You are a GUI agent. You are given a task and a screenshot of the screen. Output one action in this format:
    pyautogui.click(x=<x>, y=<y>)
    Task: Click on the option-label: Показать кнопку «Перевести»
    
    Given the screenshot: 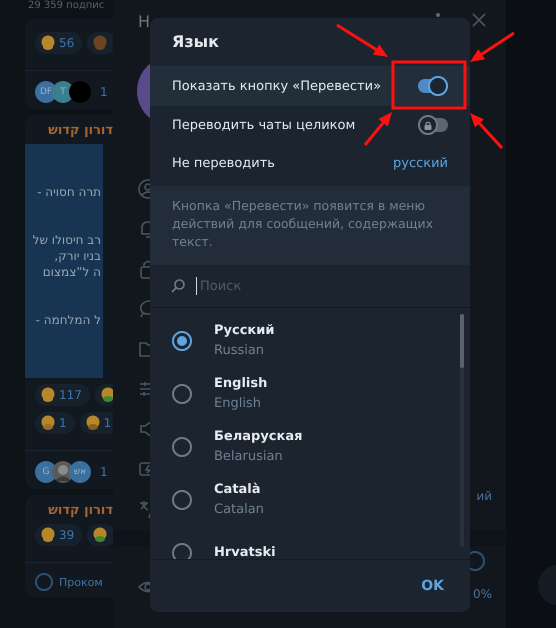 What is the action you would take?
    pyautogui.click(x=277, y=86)
    